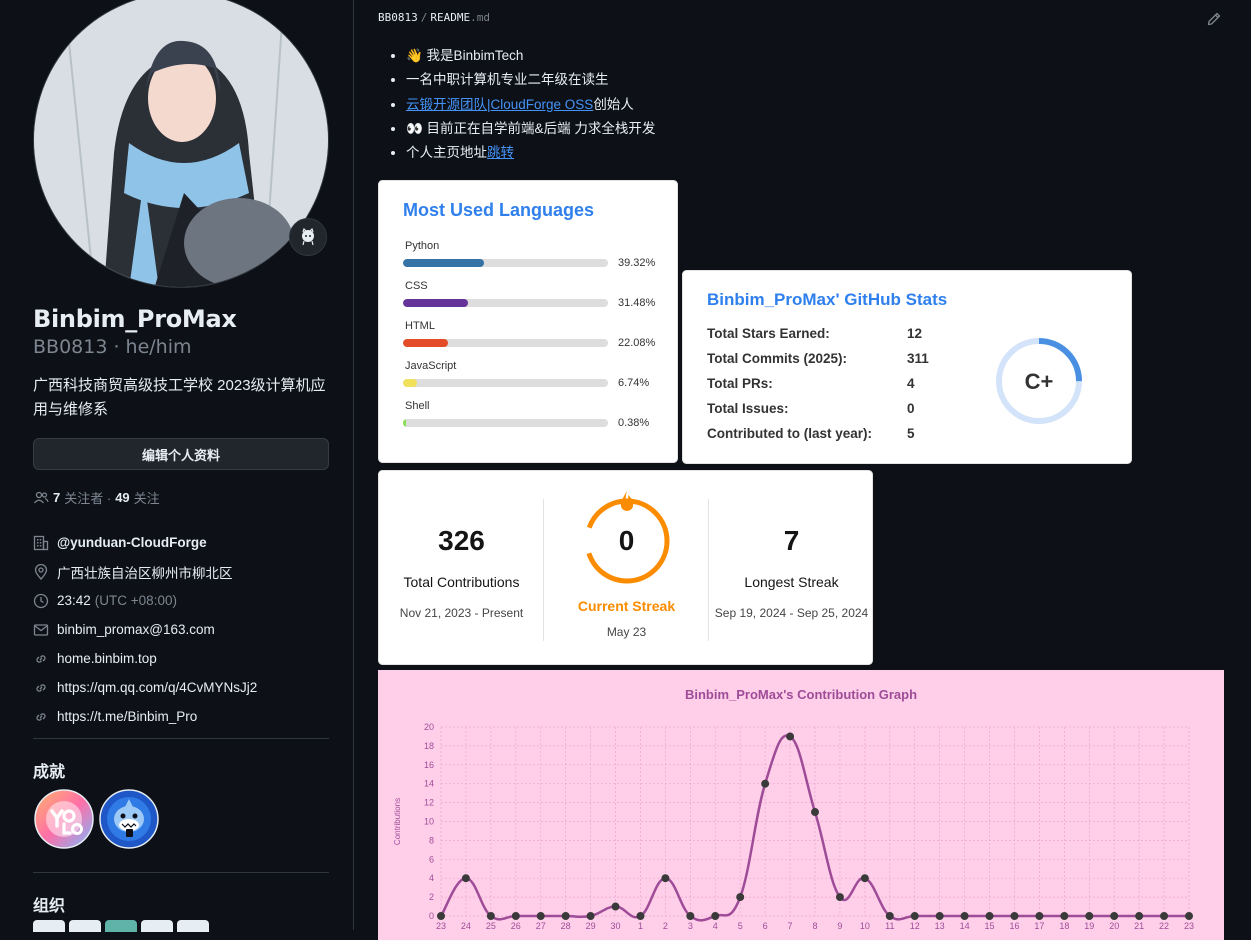  What do you see at coordinates (837, 408) in the screenshot?
I see `stat-row: Total Issues: 0` at bounding box center [837, 408].